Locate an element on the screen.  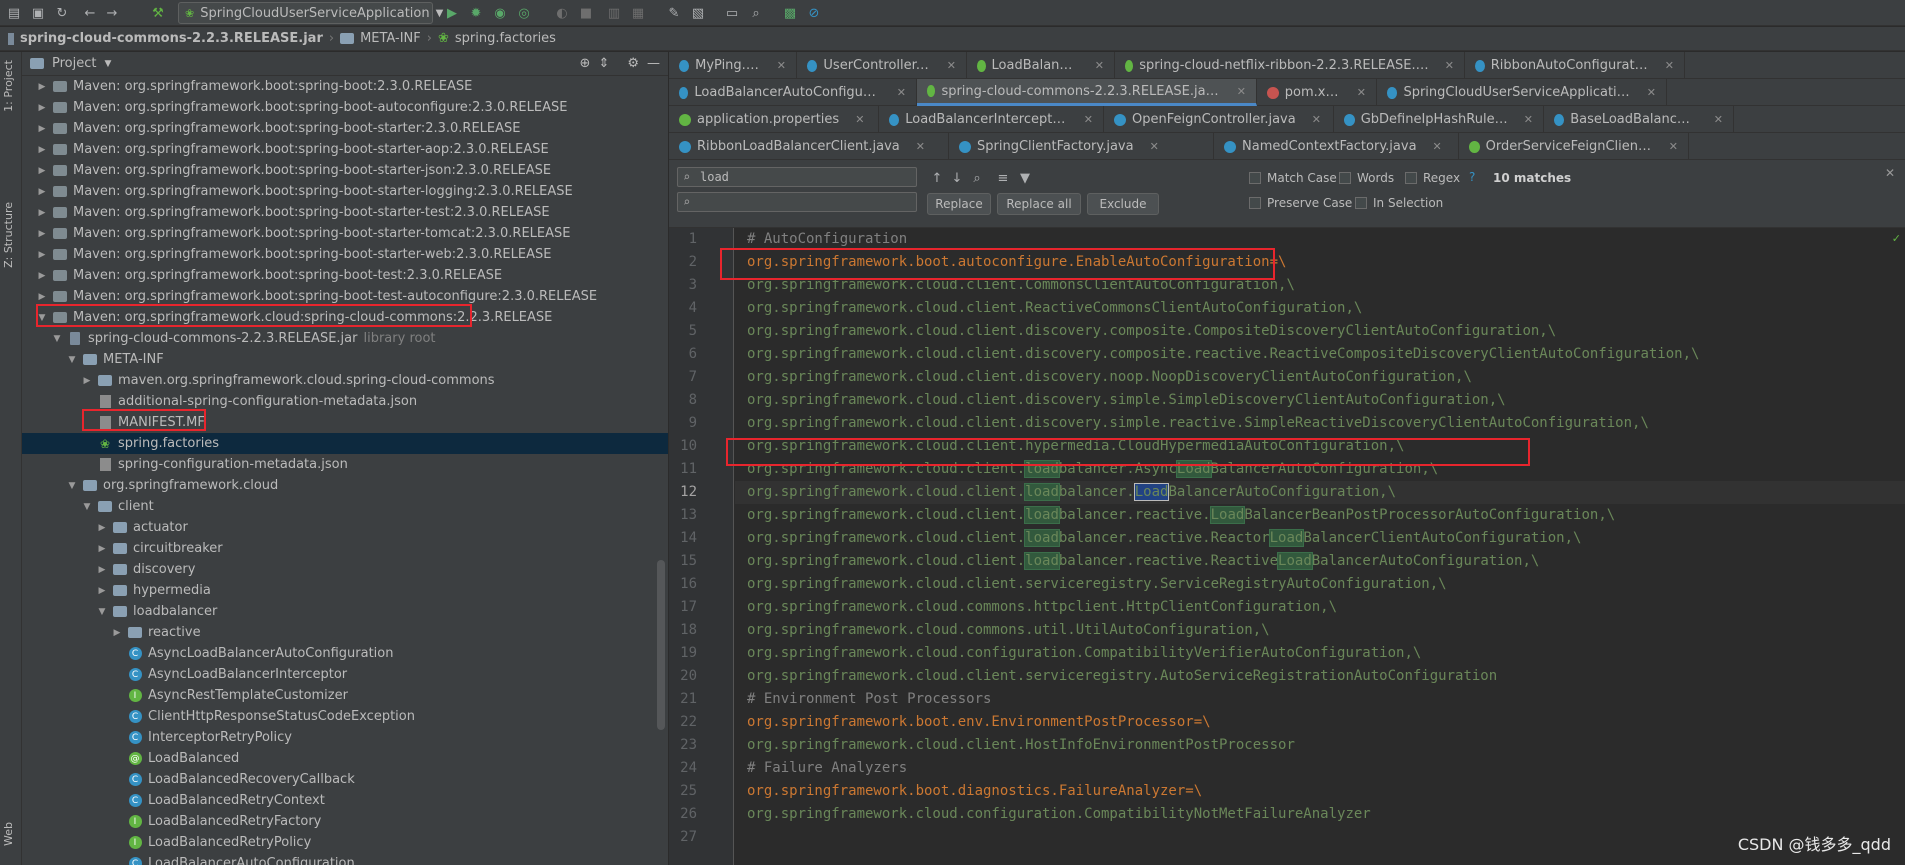
tree-item: C ClientHttpResponseStatusCodeException is located at coordinates (345, 716).